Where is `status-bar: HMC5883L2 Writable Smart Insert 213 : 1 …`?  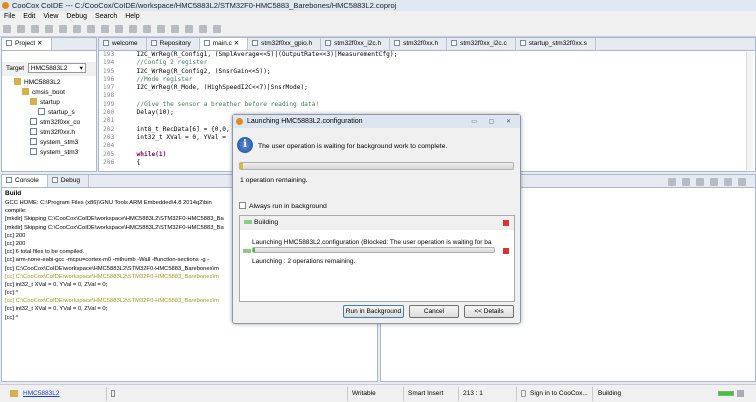 status-bar: HMC5883L2 Writable Smart Insert 213 : 1 … is located at coordinates (378, 393).